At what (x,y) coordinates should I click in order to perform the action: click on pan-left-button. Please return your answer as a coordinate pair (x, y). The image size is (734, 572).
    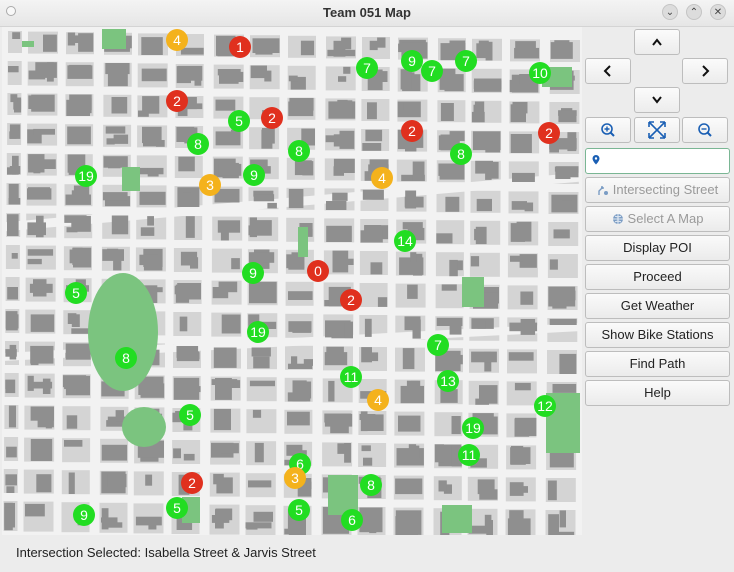
    Looking at the image, I should click on (608, 71).